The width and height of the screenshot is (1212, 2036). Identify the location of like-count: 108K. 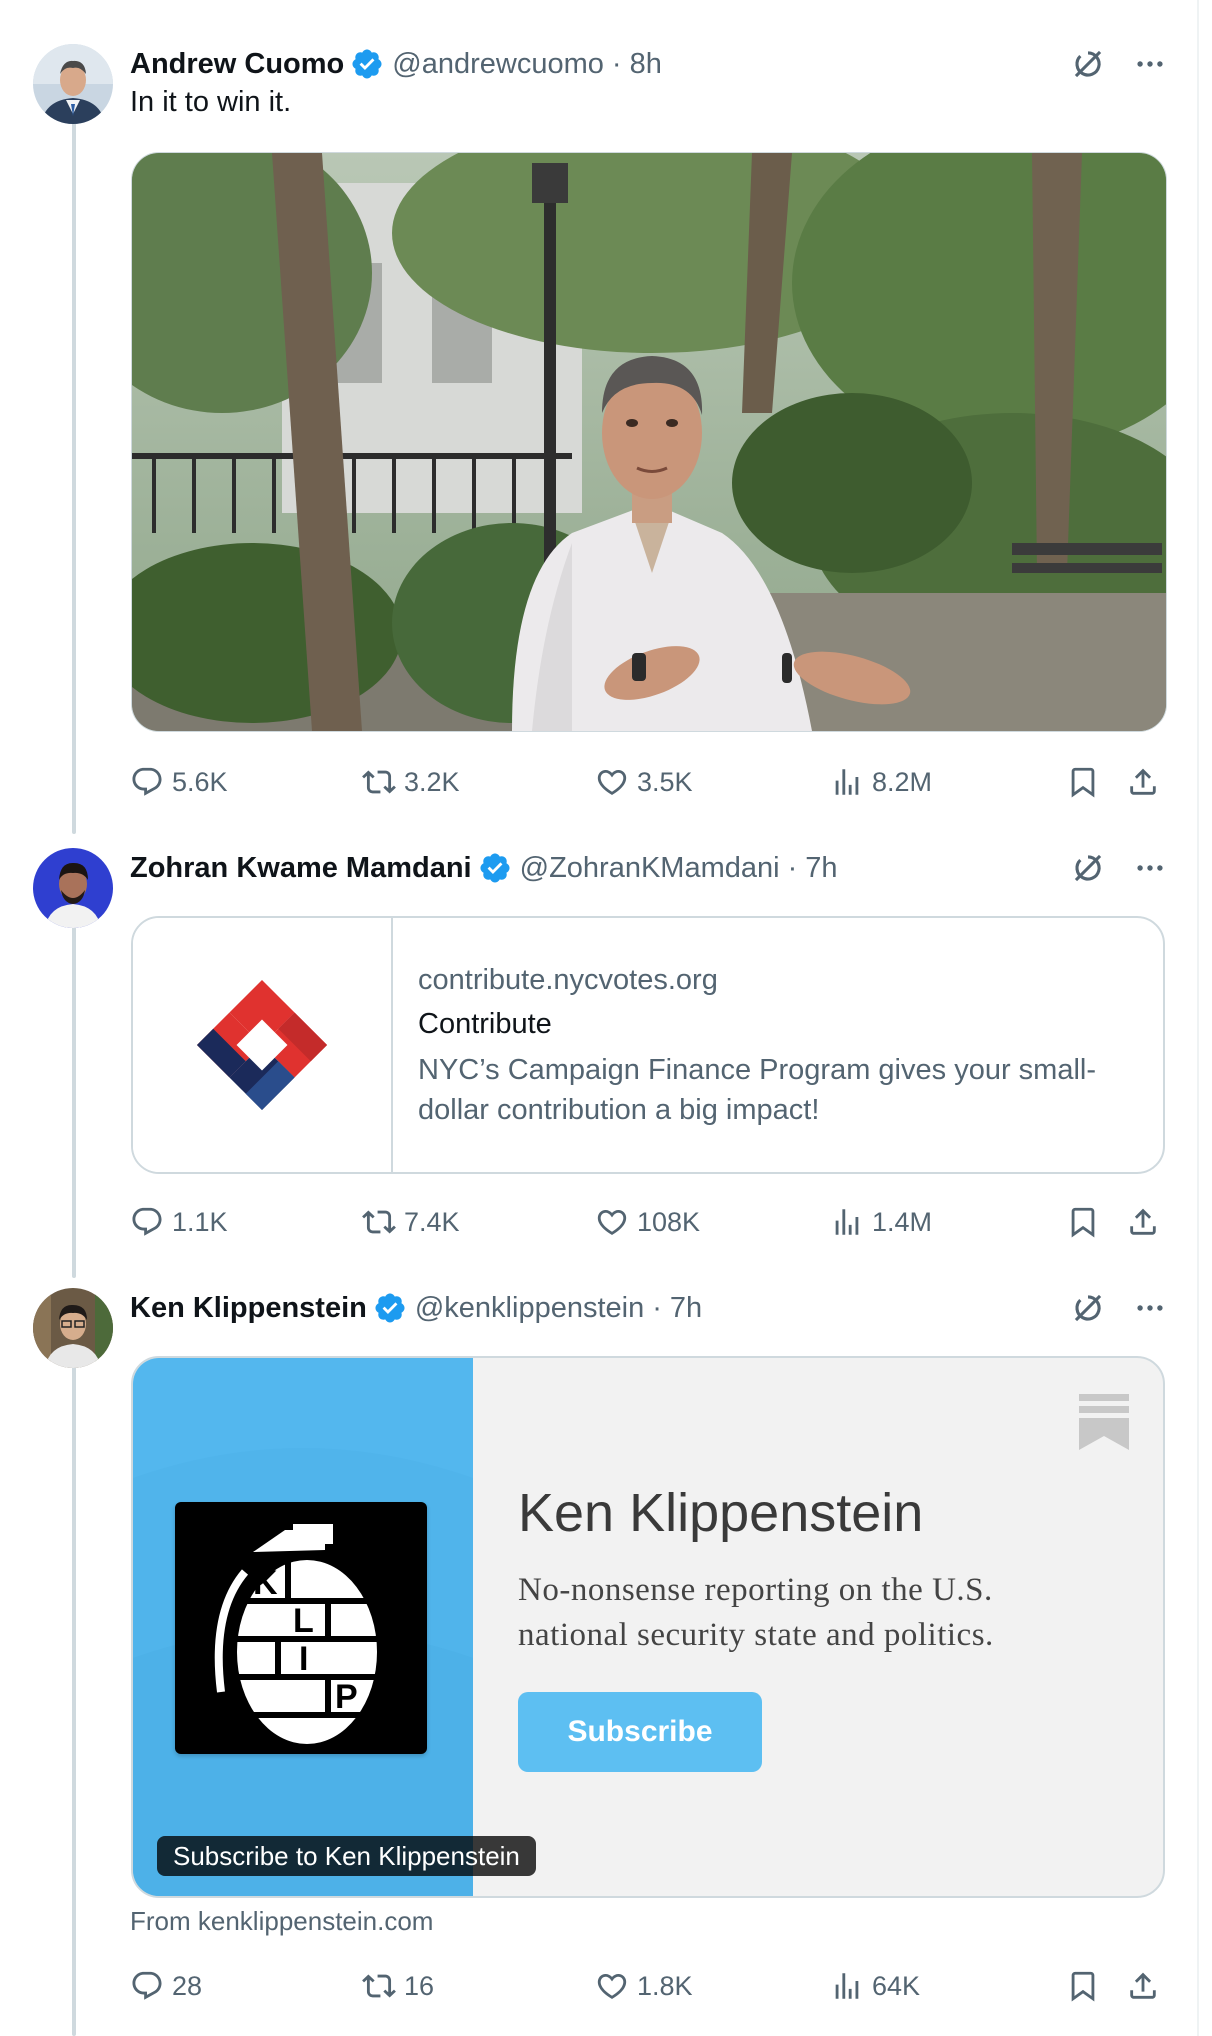
(669, 1221).